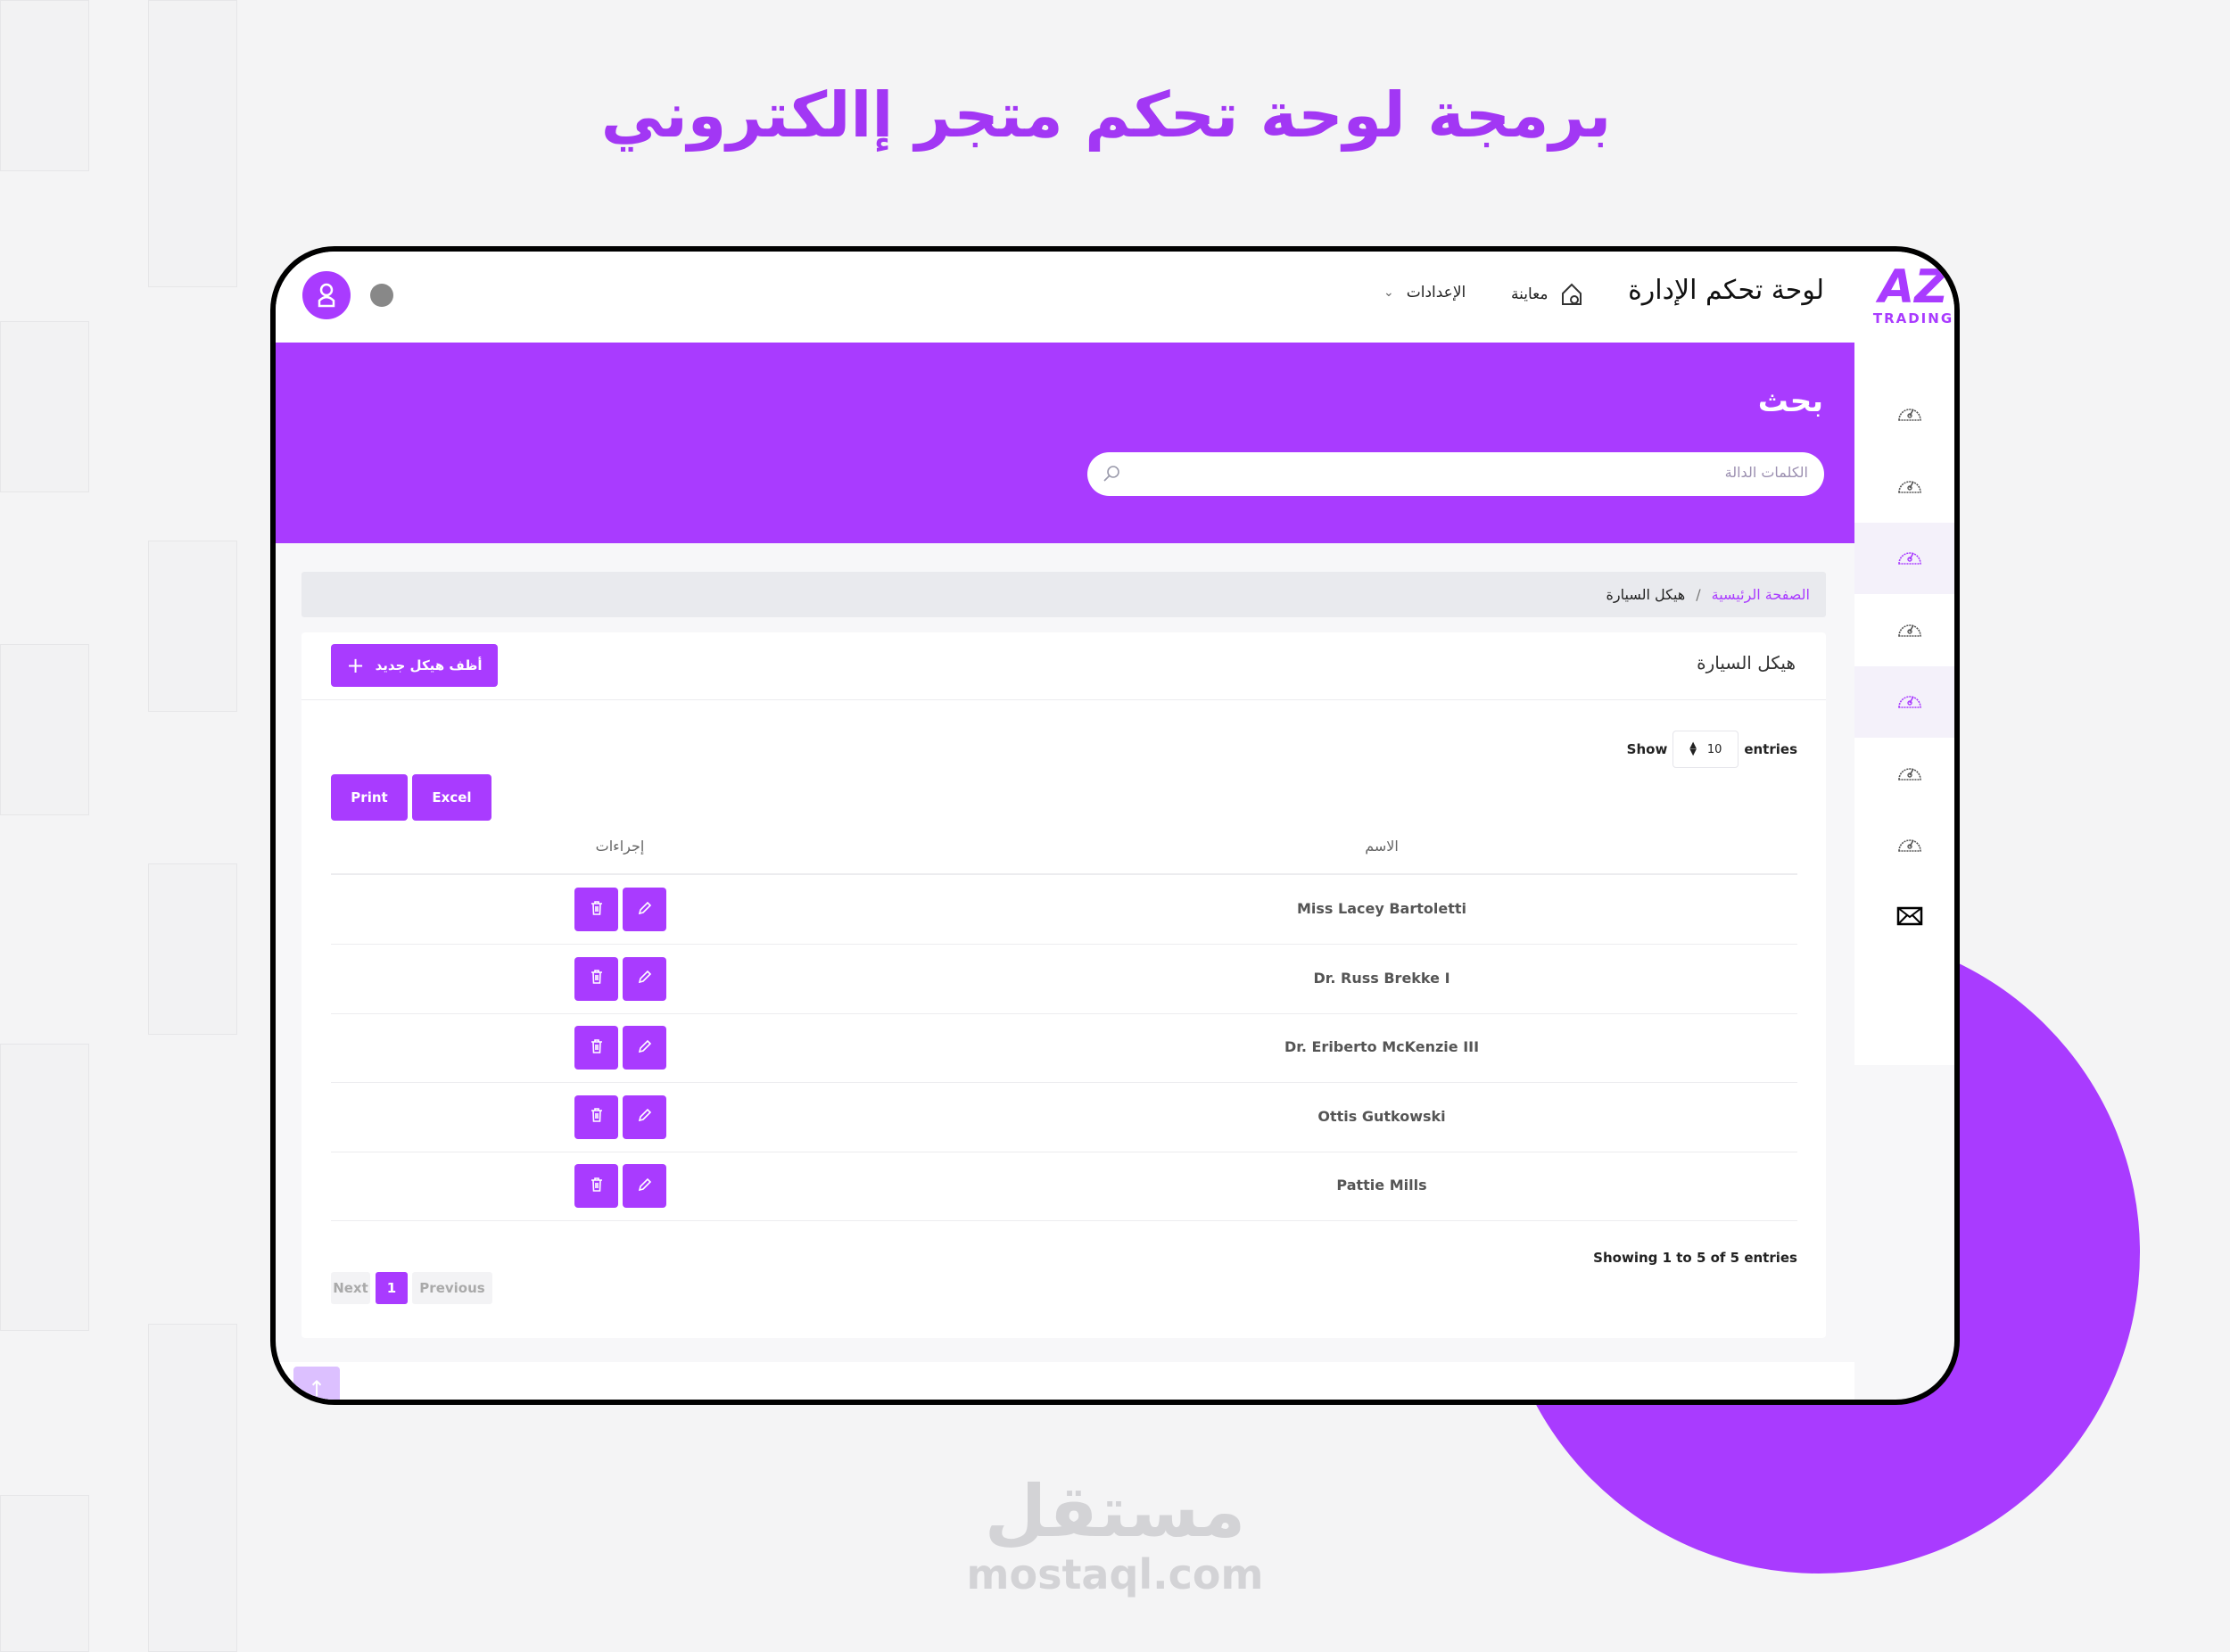  Describe the element at coordinates (1111, 474) in the screenshot. I see `search-icon` at that location.